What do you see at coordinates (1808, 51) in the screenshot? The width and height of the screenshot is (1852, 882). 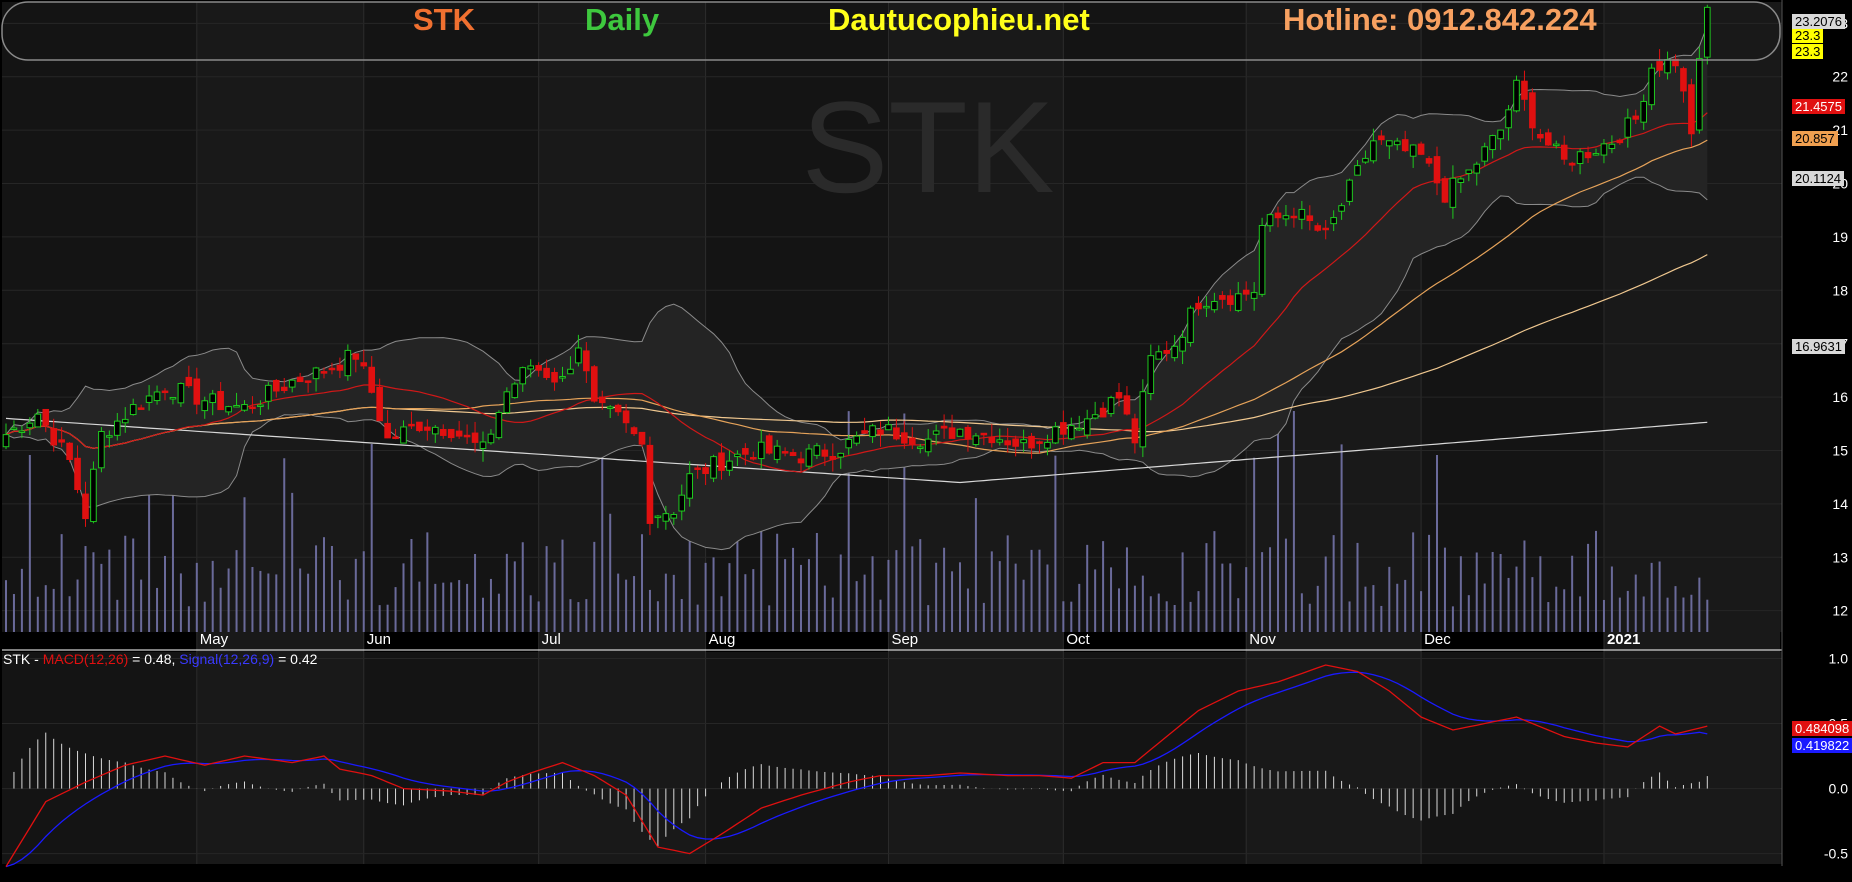 I see `price-tag: 23.3` at bounding box center [1808, 51].